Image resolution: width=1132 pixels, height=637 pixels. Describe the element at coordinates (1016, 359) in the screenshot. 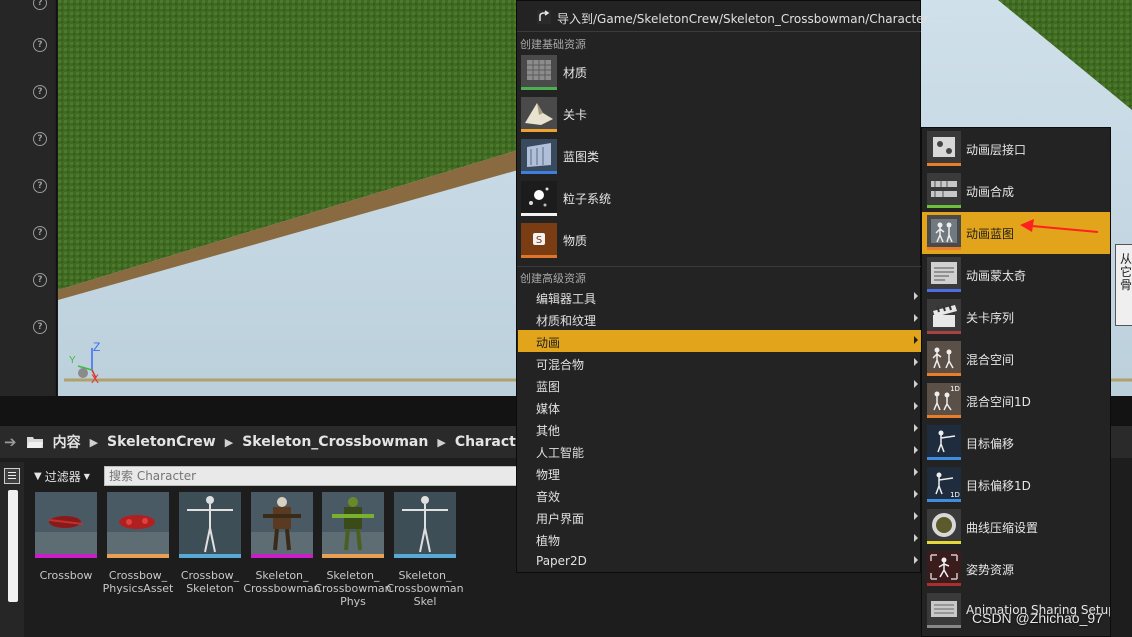

I see `submenu-item-blend-space: 混合空间` at that location.